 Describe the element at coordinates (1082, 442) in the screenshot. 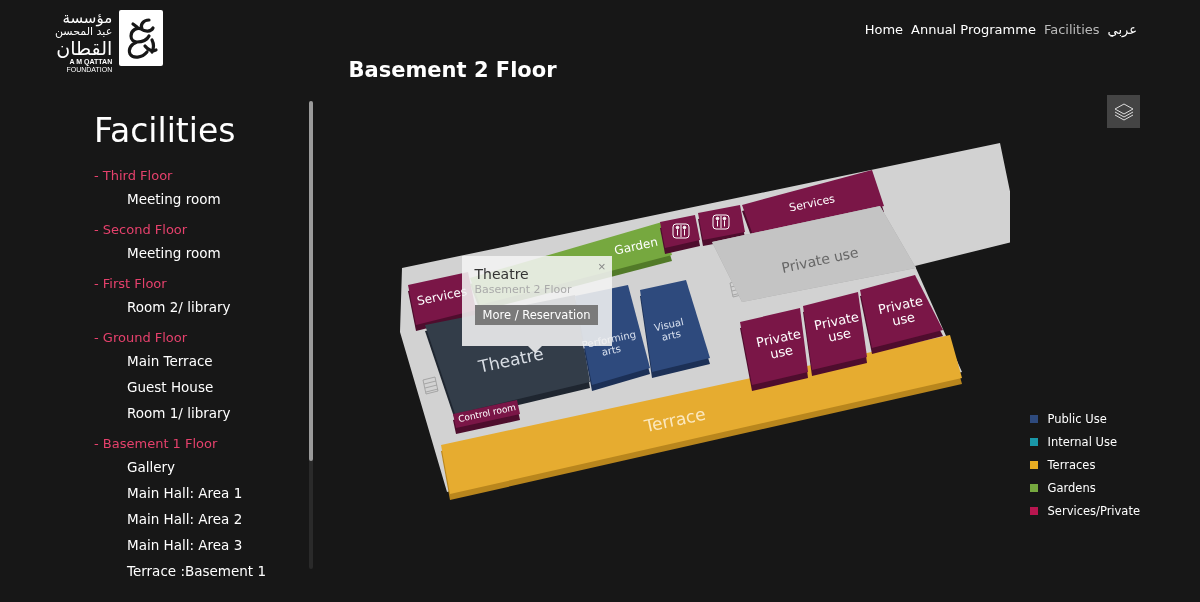

I see `legend-label: Internal Use` at that location.